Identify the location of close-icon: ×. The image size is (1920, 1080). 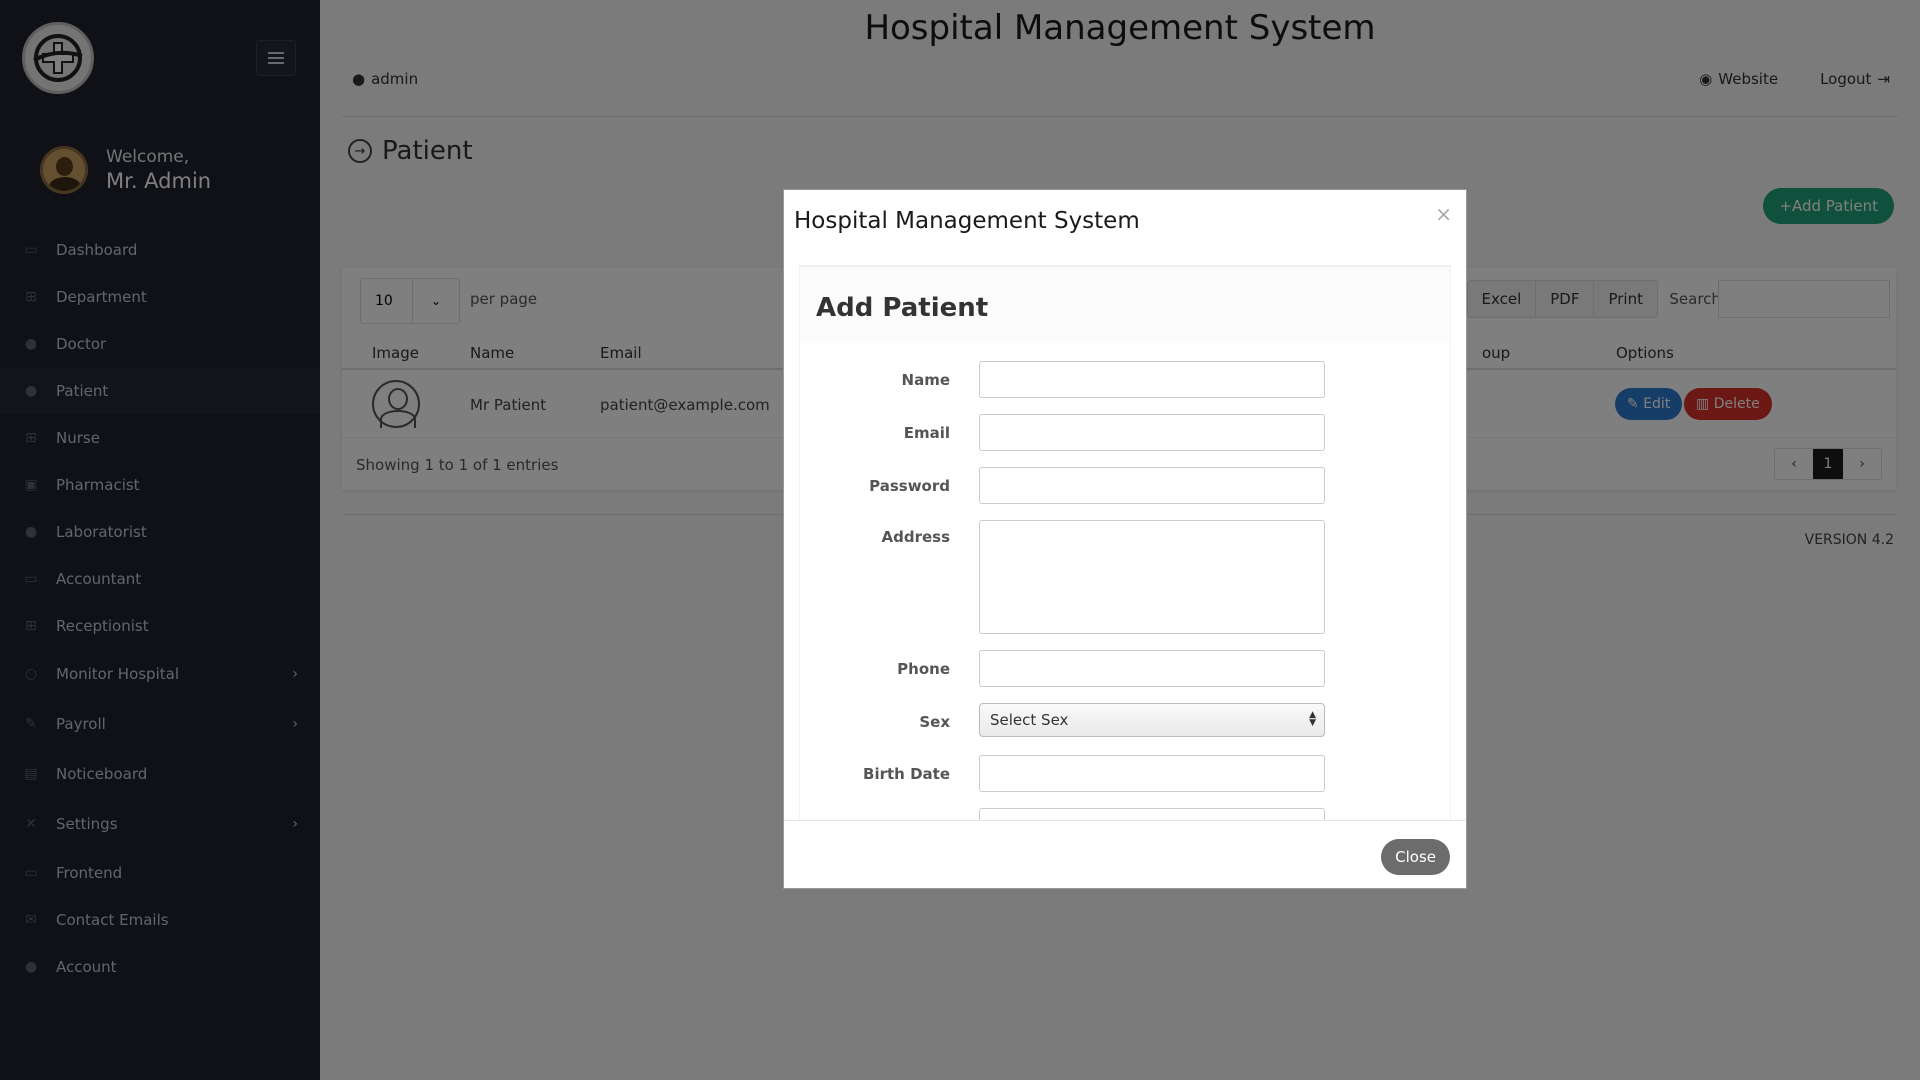
(1443, 214).